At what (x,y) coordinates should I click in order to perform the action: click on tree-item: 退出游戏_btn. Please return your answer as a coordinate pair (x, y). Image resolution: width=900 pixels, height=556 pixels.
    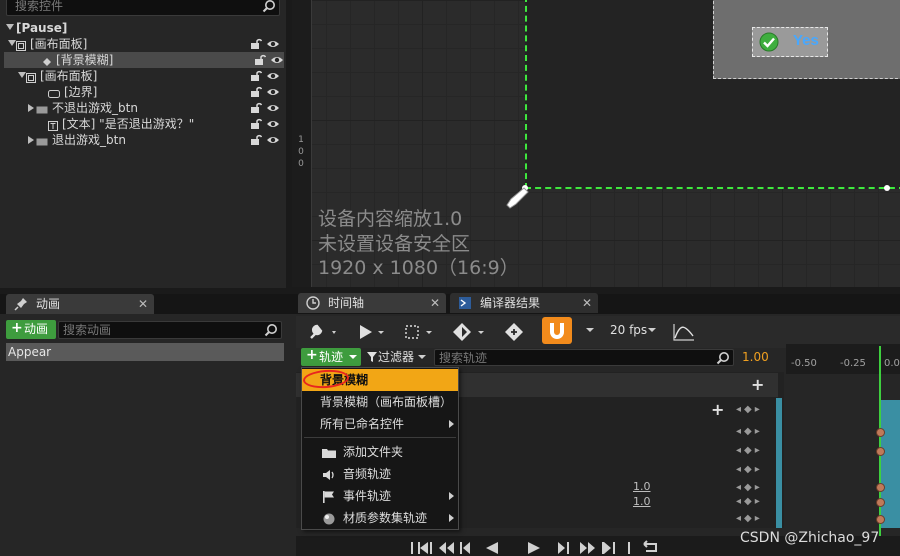
    Looking at the image, I should click on (143, 140).